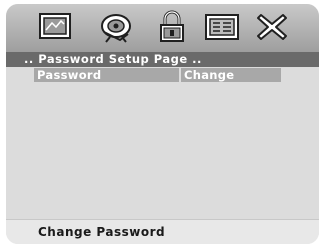 The width and height of the screenshot is (325, 248). I want to click on general-setup-icon, so click(55, 27).